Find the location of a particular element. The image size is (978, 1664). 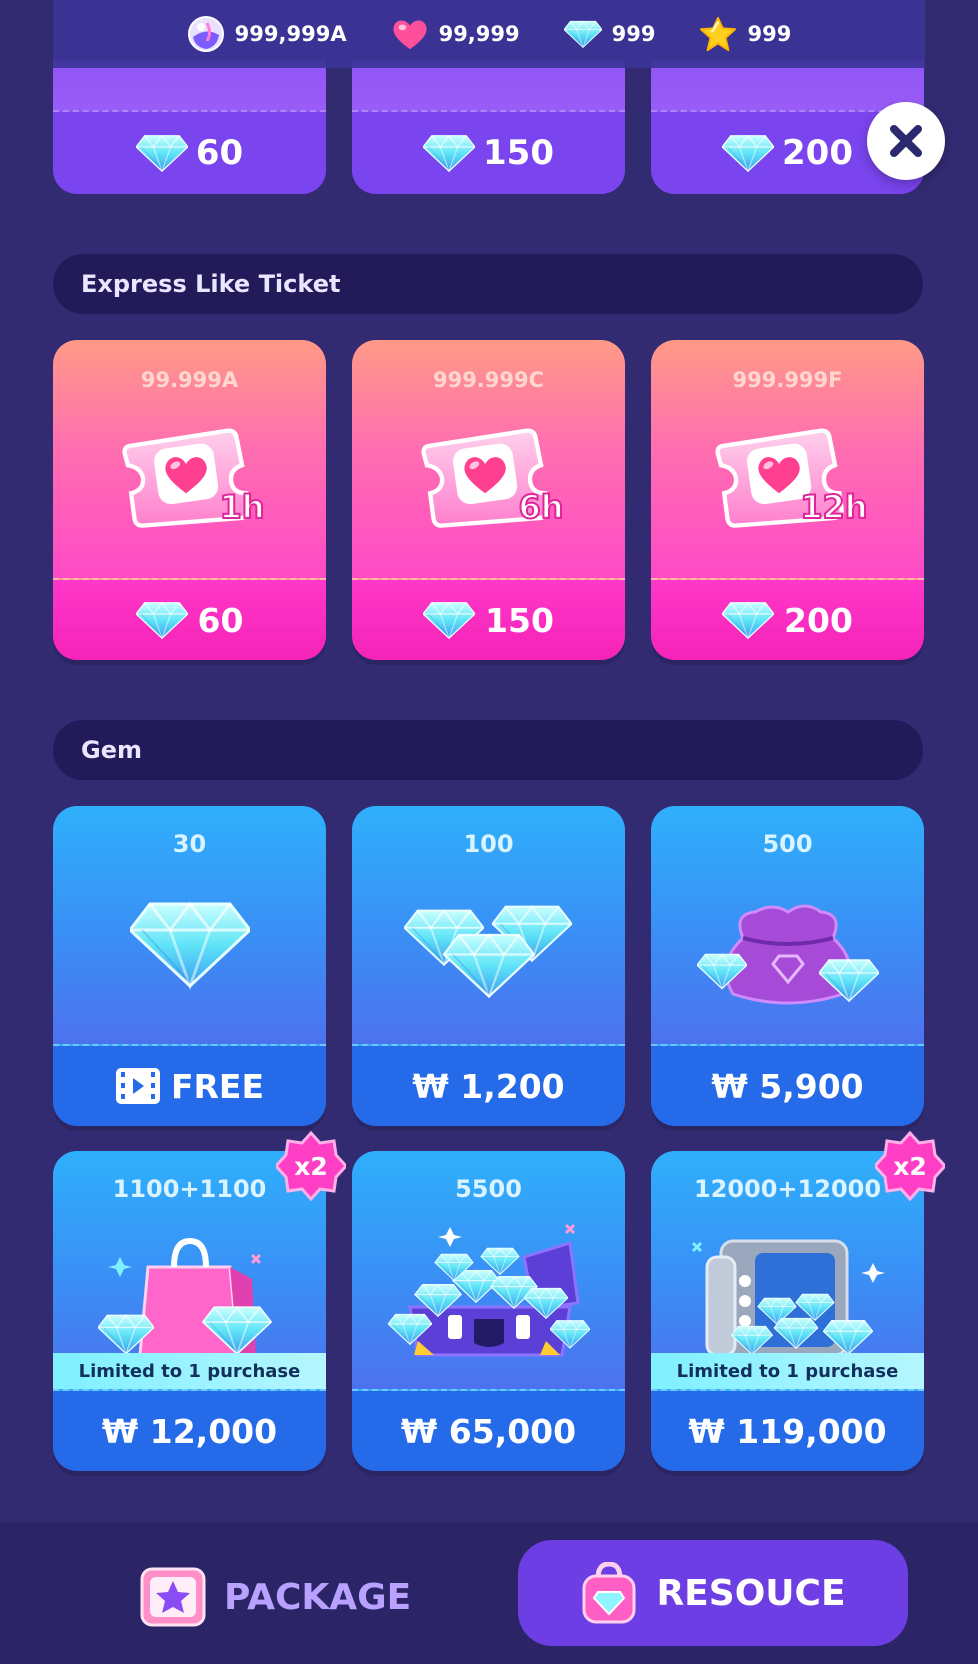

price-label: ₩ 1,200 is located at coordinates (488, 1086).